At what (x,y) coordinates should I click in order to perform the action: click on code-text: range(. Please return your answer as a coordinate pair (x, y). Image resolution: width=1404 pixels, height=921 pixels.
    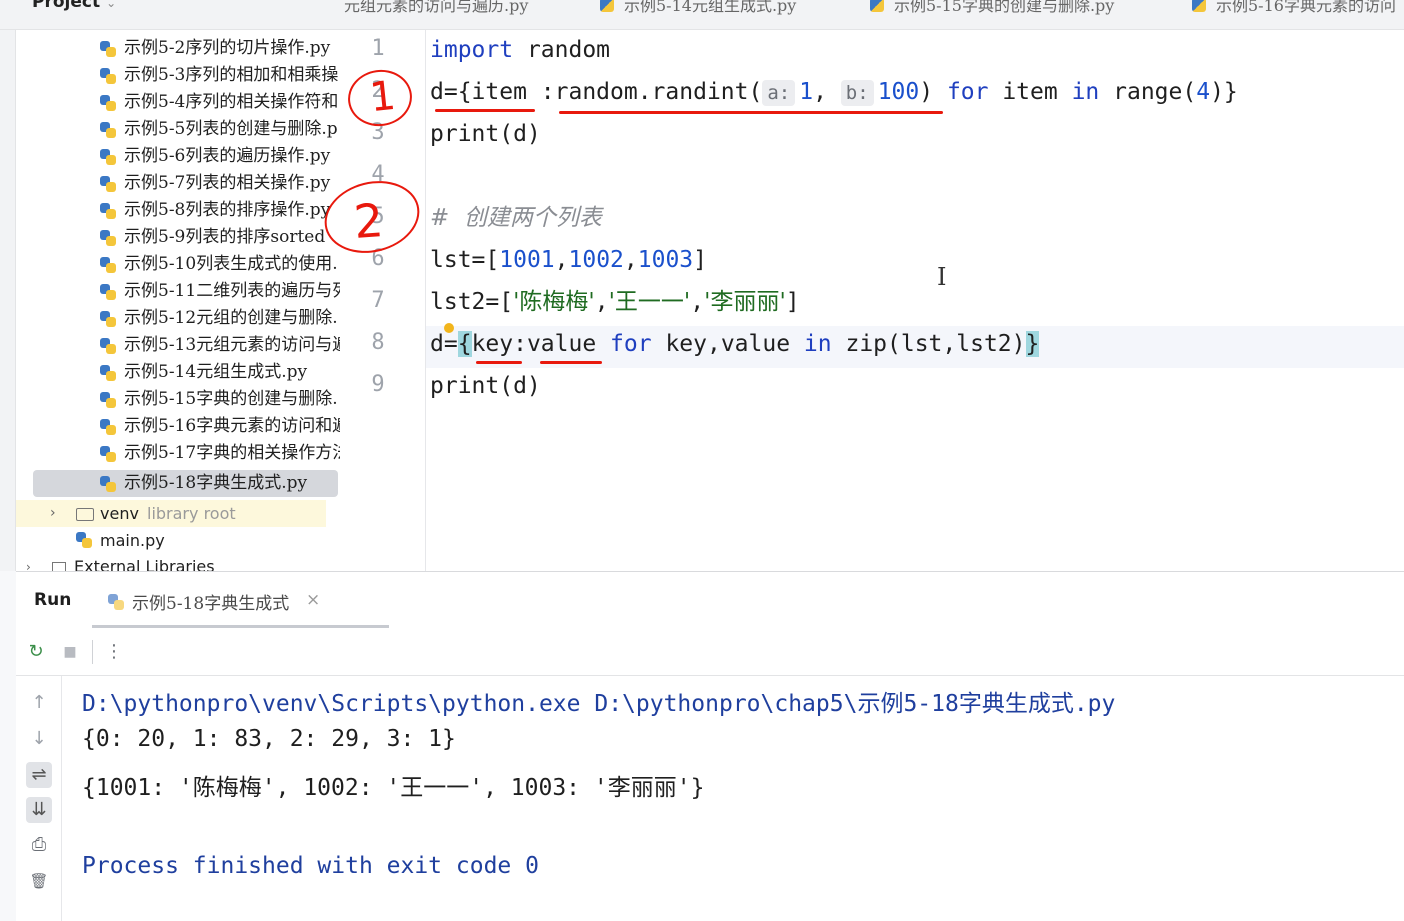
    Looking at the image, I should click on (1148, 92).